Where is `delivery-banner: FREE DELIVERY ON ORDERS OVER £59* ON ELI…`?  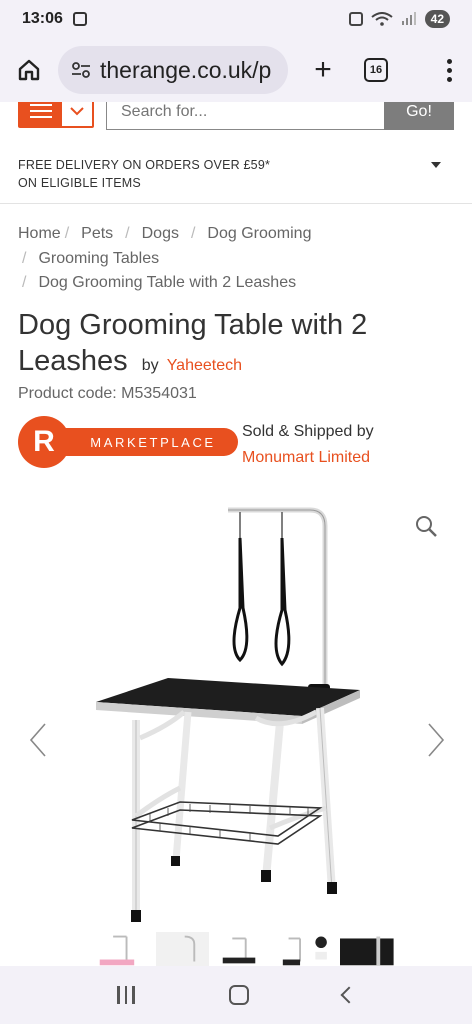
delivery-banner: FREE DELIVERY ON ORDERS OVER £59* ON ELI… is located at coordinates (236, 177).